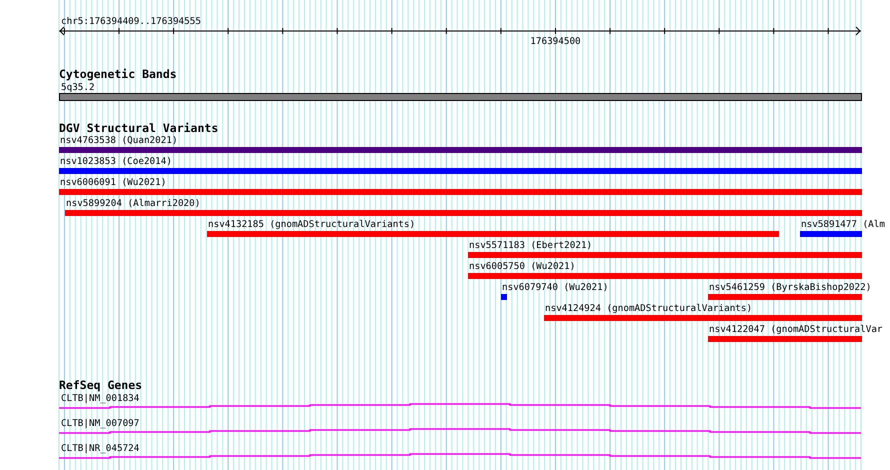 The height and width of the screenshot is (470, 890). Describe the element at coordinates (100, 448) in the screenshot. I see `gene-label: CLTB|NR_045724` at that location.